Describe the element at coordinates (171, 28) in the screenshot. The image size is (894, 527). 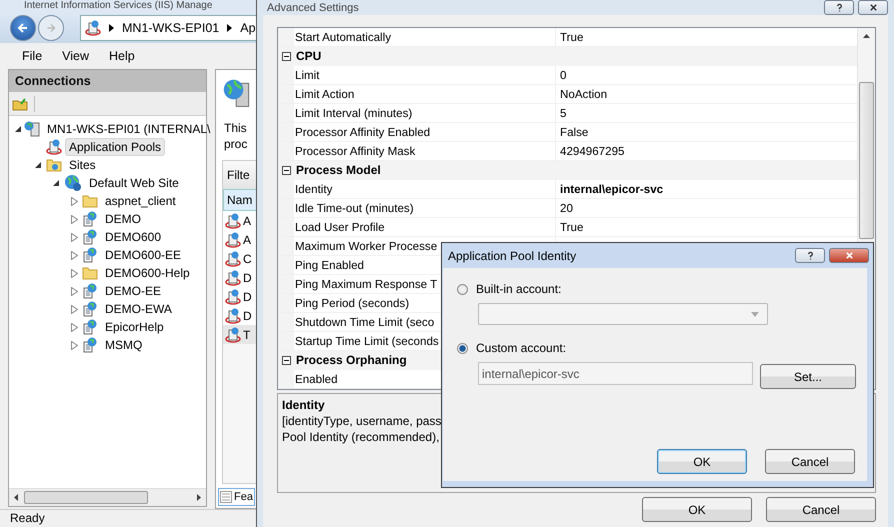
I see `breadcrumb-item: MN1-WKS-EPI01` at that location.